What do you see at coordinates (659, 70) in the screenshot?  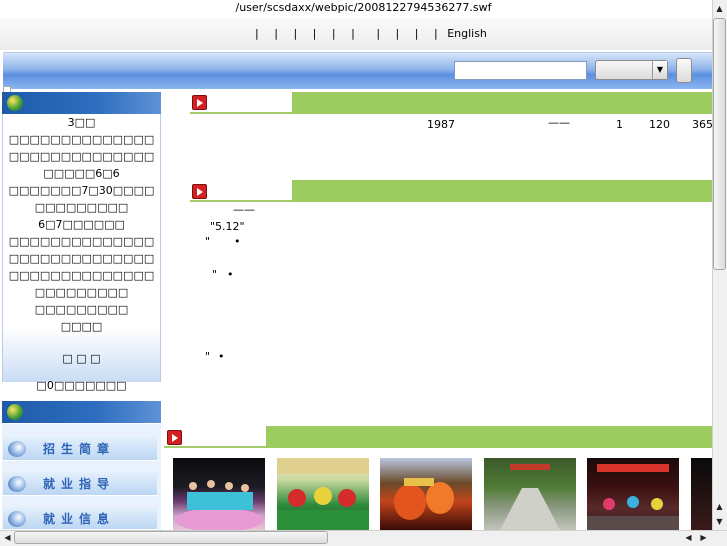 I see `chevron-down-icon: ▼` at bounding box center [659, 70].